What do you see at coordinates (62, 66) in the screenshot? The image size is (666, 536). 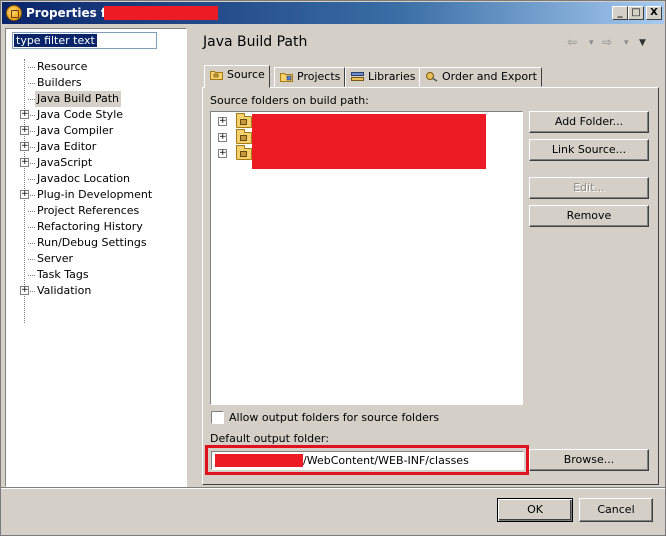 I see `sidebar-item-label: Resource` at bounding box center [62, 66].